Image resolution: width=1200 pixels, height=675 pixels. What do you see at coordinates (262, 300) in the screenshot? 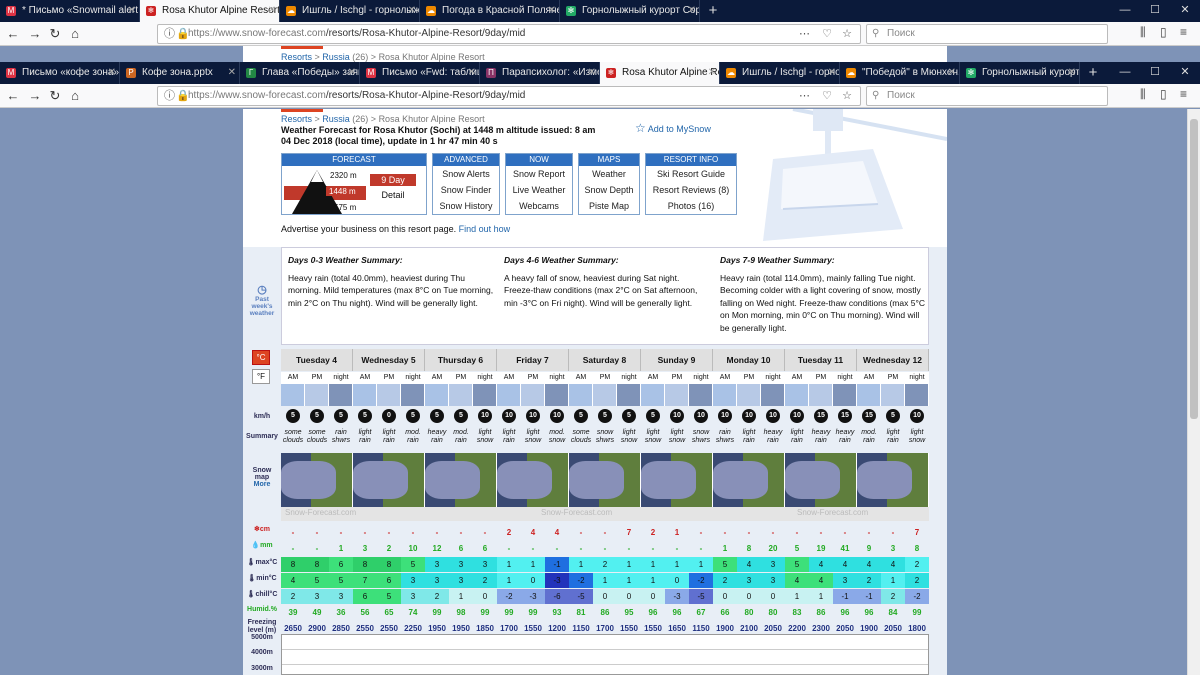
I see `past-weather-link: ◷ Past week's weather` at bounding box center [262, 300].